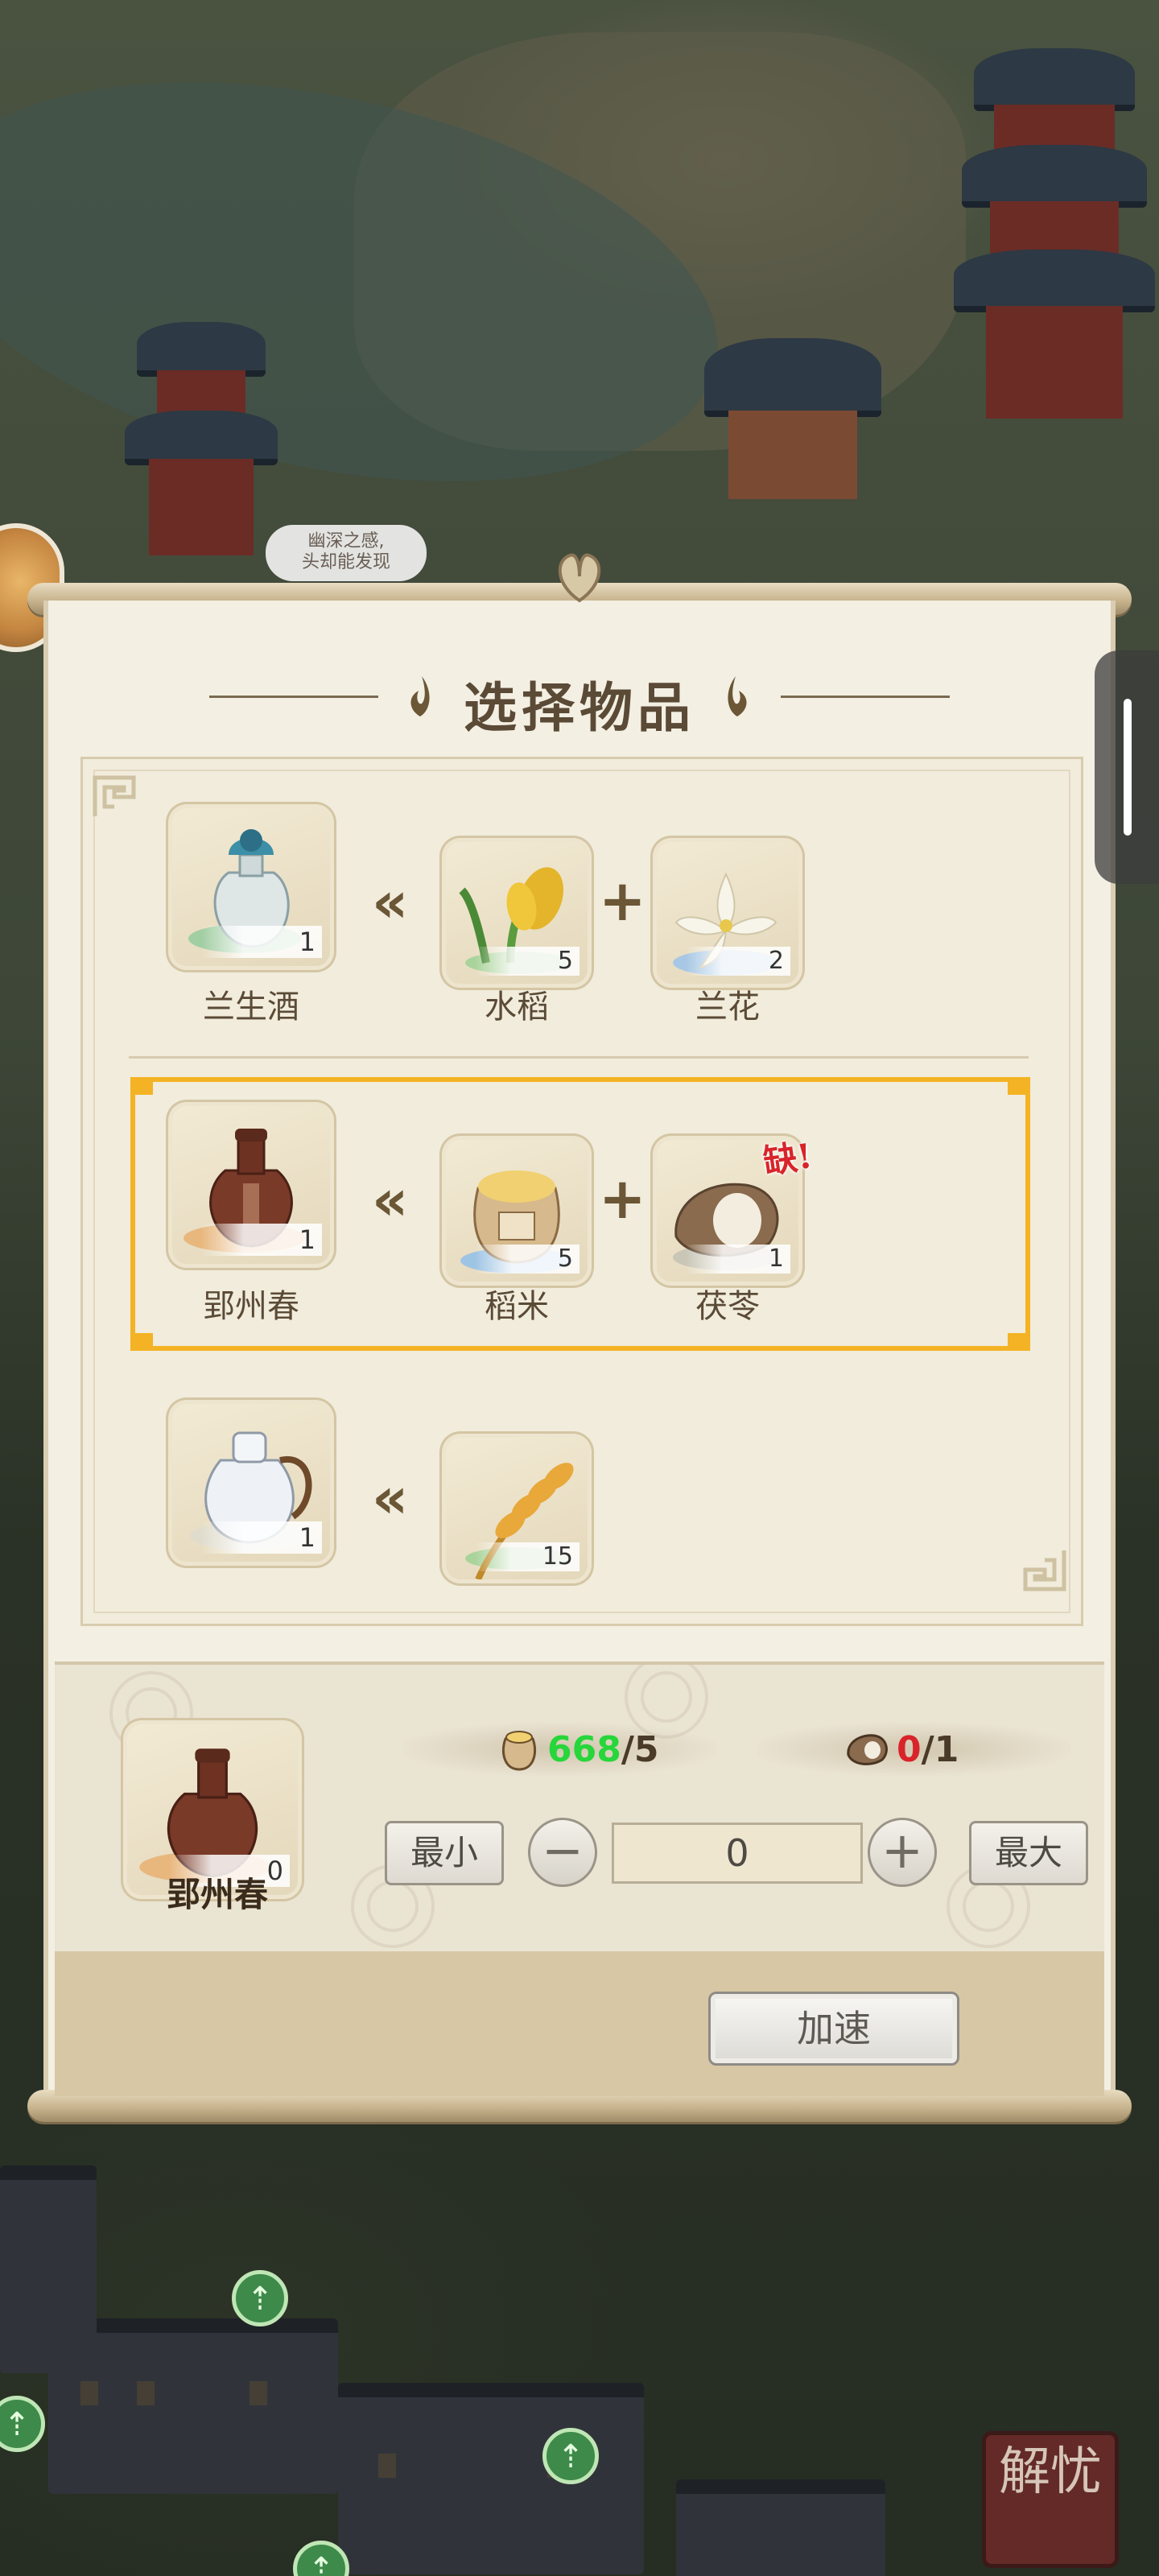 The image size is (1159, 2576). Describe the element at coordinates (738, 961) in the screenshot. I see `item-count: 2` at that location.